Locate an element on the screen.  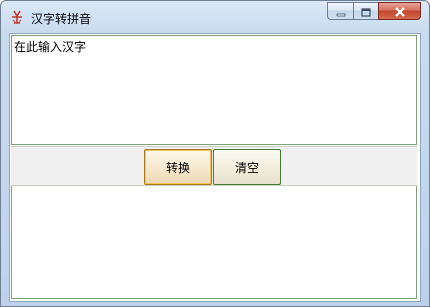
minimize-button is located at coordinates (340, 11).